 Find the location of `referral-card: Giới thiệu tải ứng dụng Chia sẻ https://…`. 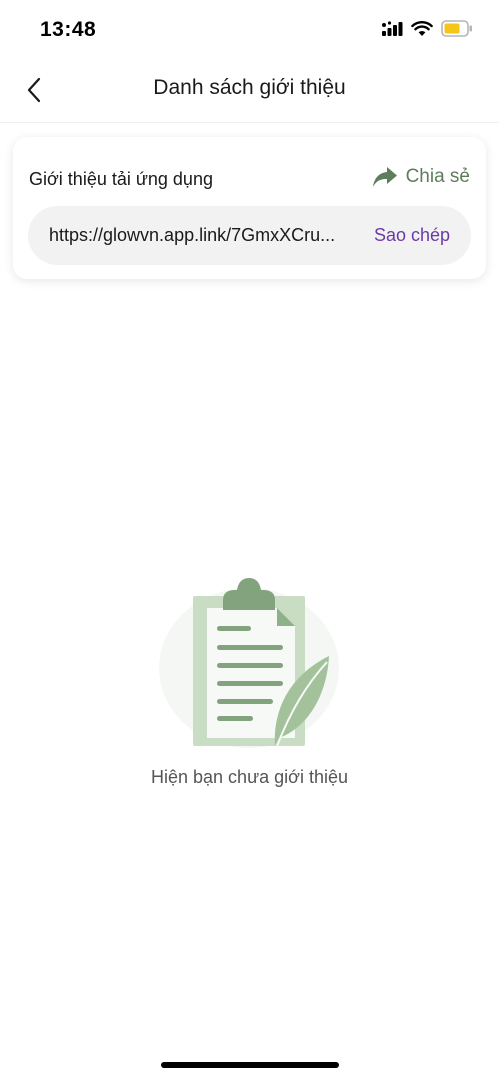

referral-card: Giới thiệu tải ứng dụng Chia sẻ https://… is located at coordinates (249, 208).